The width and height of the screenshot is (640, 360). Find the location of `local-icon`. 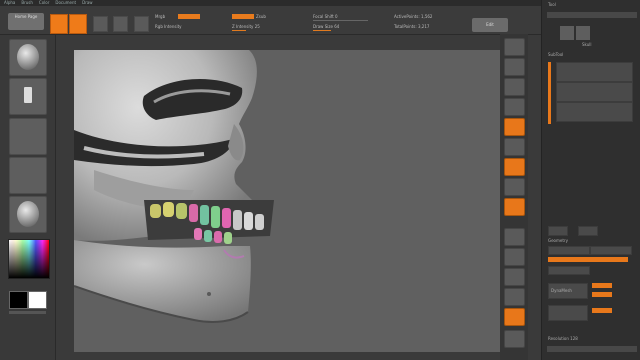

local-icon is located at coordinates (514, 207).